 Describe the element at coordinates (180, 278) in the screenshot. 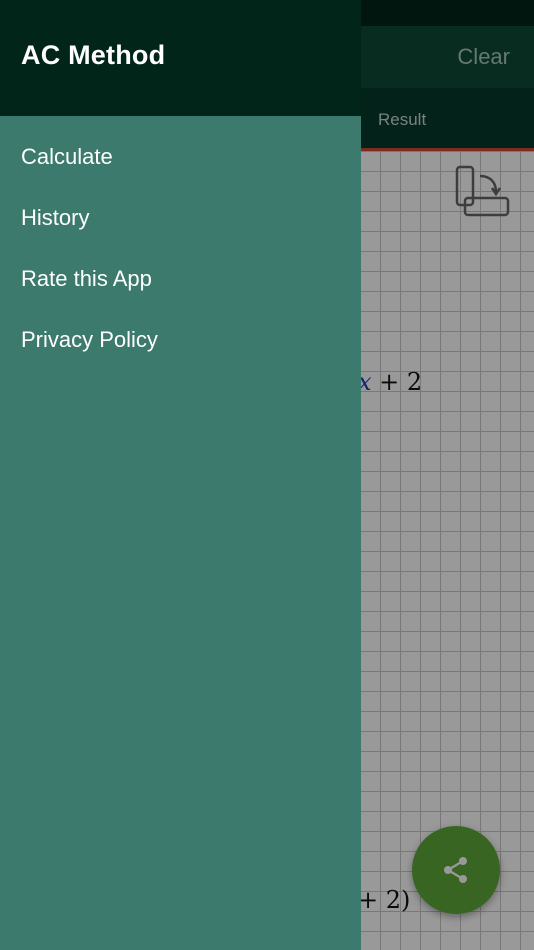

I see `menu-item-rate-app: Rate this App` at that location.